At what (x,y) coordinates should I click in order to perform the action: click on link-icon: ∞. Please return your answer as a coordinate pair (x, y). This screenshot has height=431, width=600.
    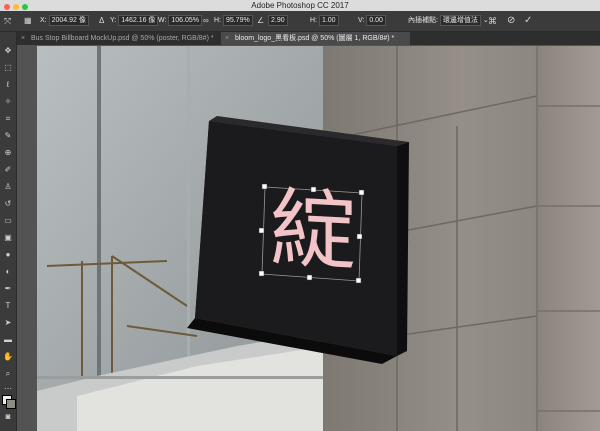
    Looking at the image, I should click on (206, 21).